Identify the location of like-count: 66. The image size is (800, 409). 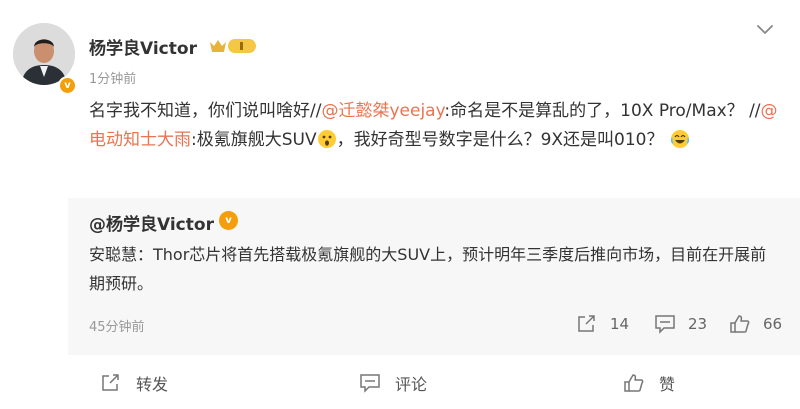
(773, 324).